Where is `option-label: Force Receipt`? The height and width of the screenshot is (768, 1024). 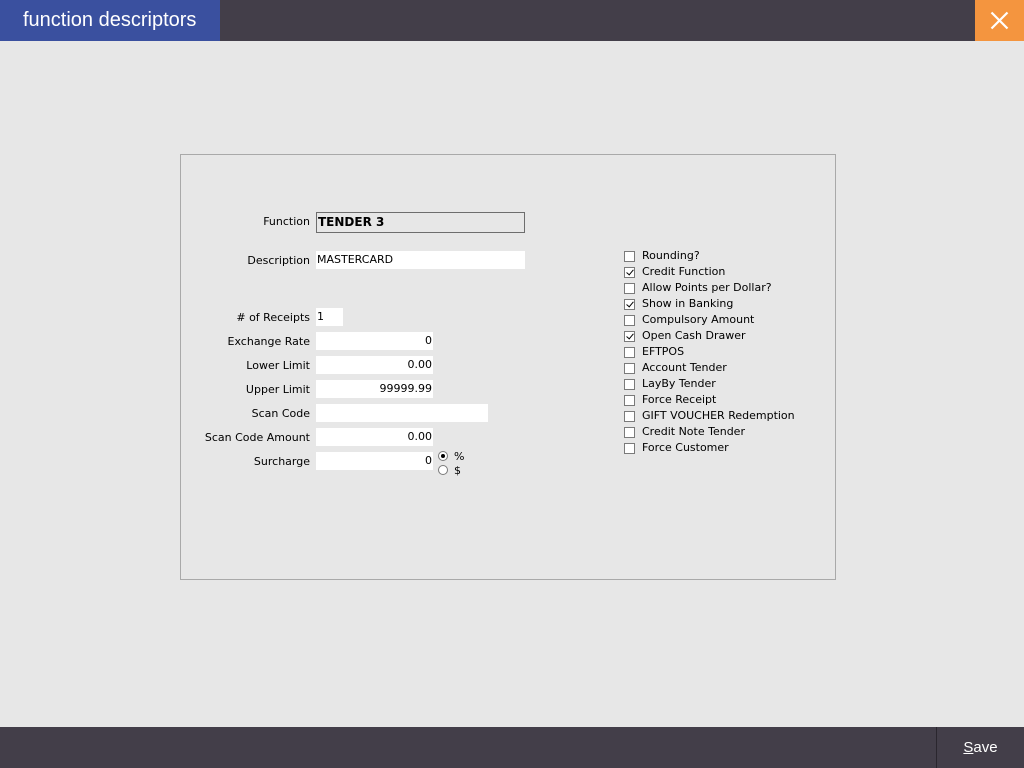
option-label: Force Receipt is located at coordinates (679, 399).